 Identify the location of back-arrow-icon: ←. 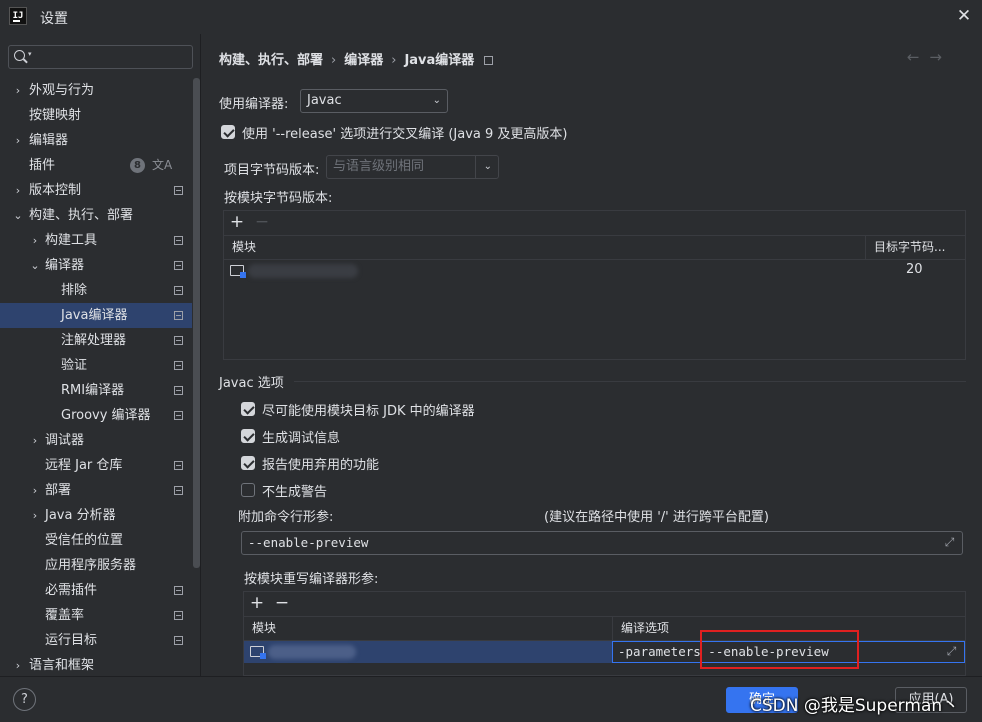
(918, 57).